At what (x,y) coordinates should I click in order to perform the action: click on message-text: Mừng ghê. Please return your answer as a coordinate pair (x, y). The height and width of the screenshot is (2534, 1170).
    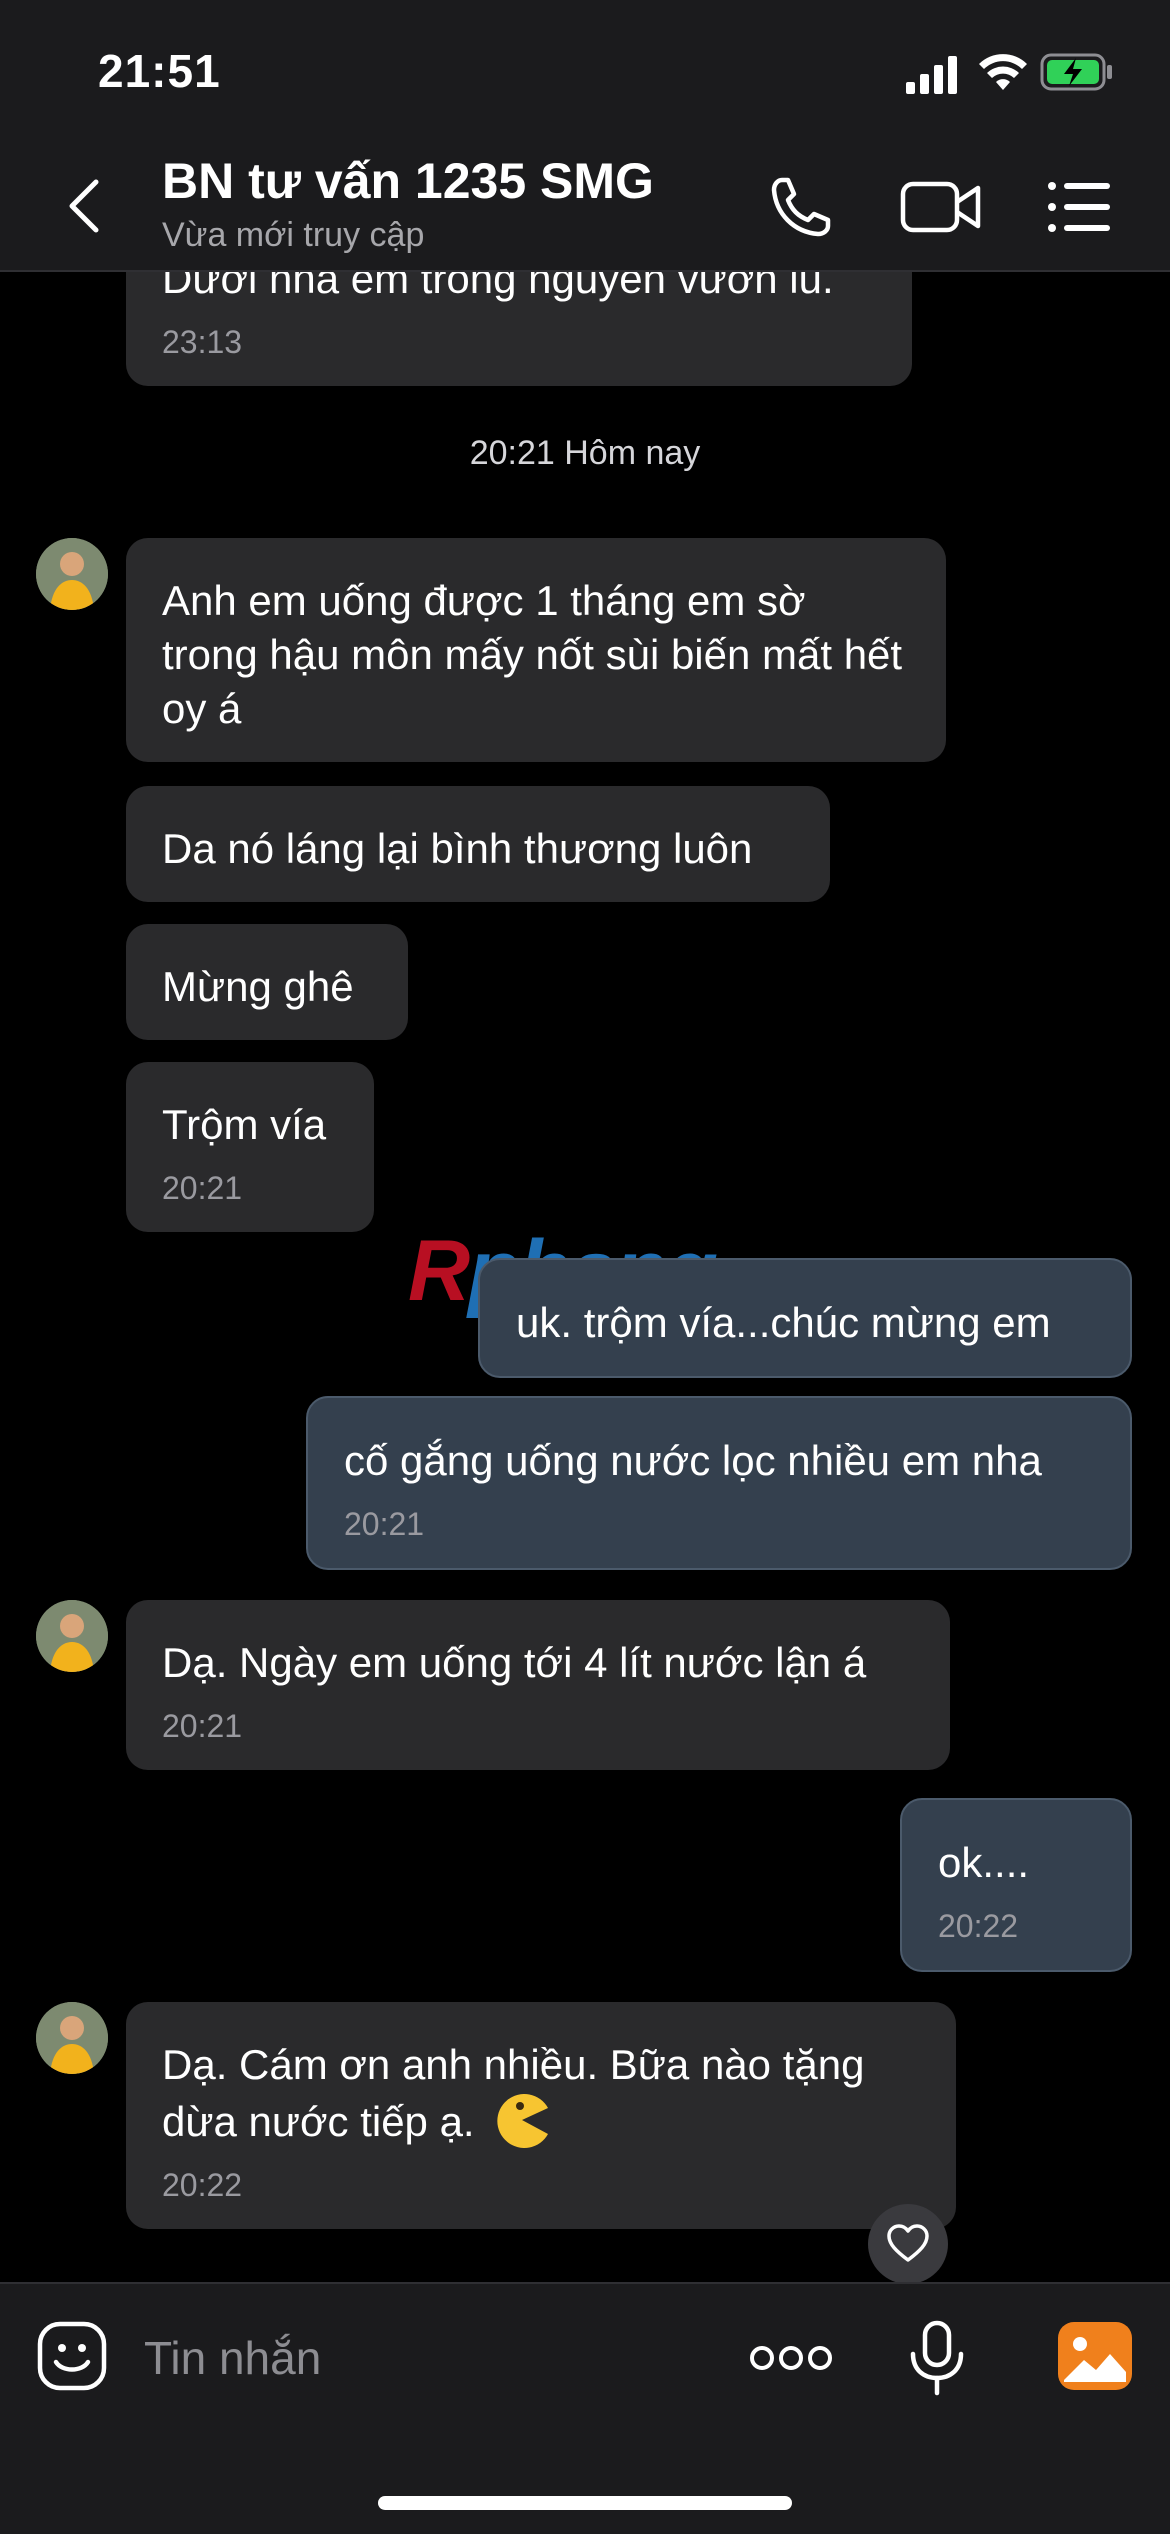
    Looking at the image, I should click on (258, 986).